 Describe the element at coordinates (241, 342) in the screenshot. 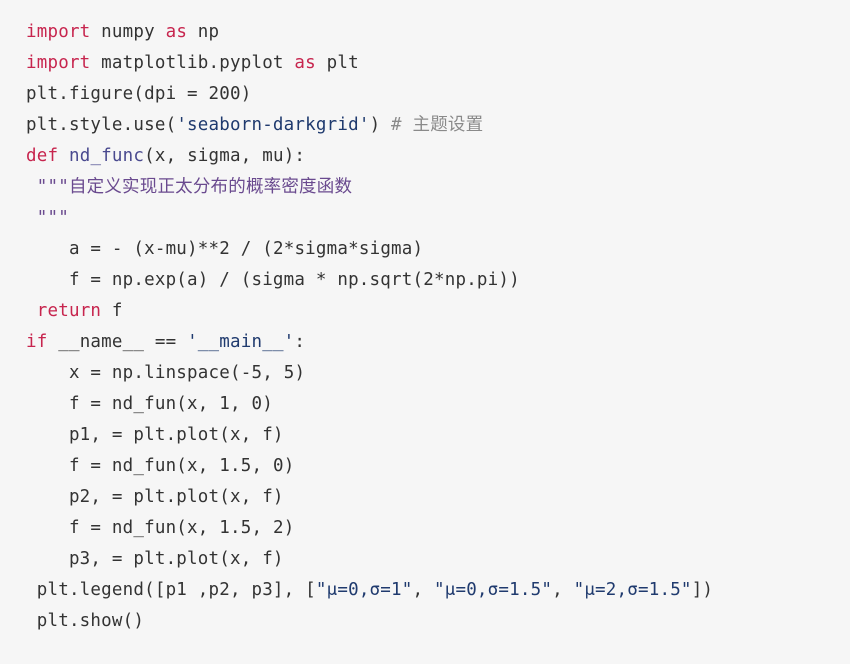

I see `code-token-str: '__main__'` at that location.